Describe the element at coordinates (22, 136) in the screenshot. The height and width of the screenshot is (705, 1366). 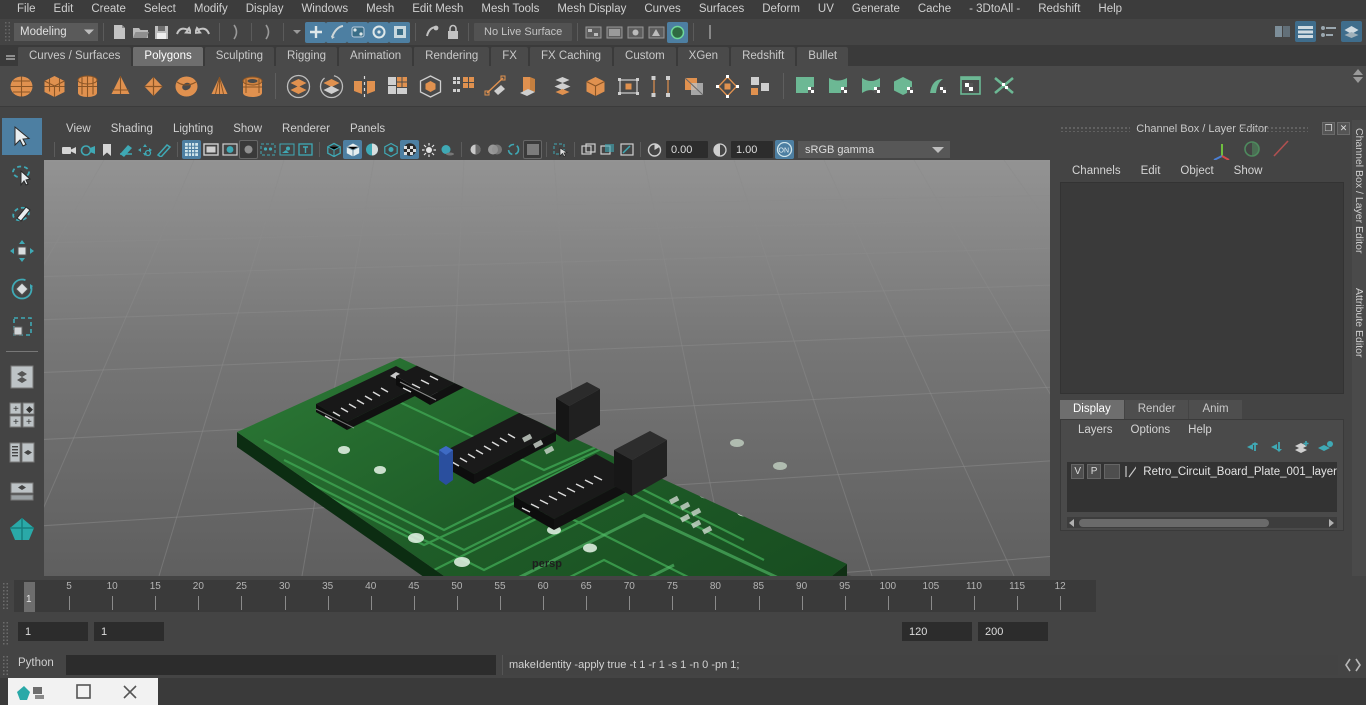
I see `select-tool` at that location.